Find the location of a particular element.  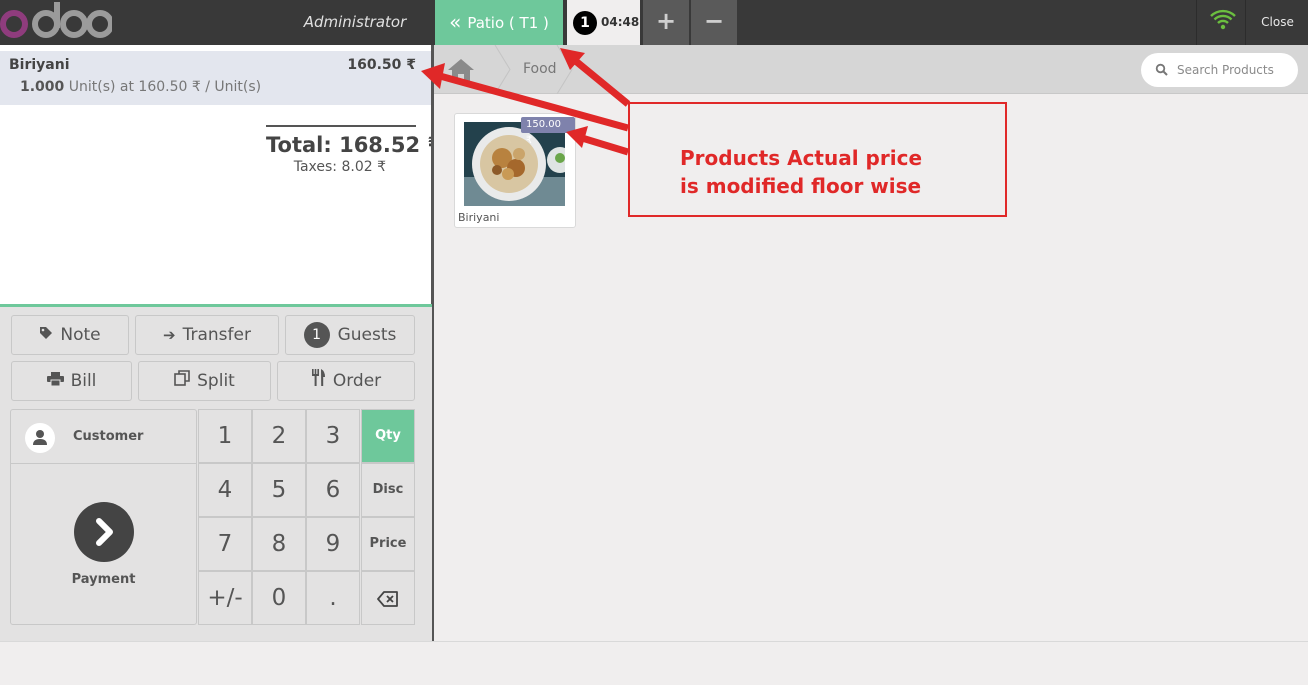

product-name: Biriyani is located at coordinates (479, 217).